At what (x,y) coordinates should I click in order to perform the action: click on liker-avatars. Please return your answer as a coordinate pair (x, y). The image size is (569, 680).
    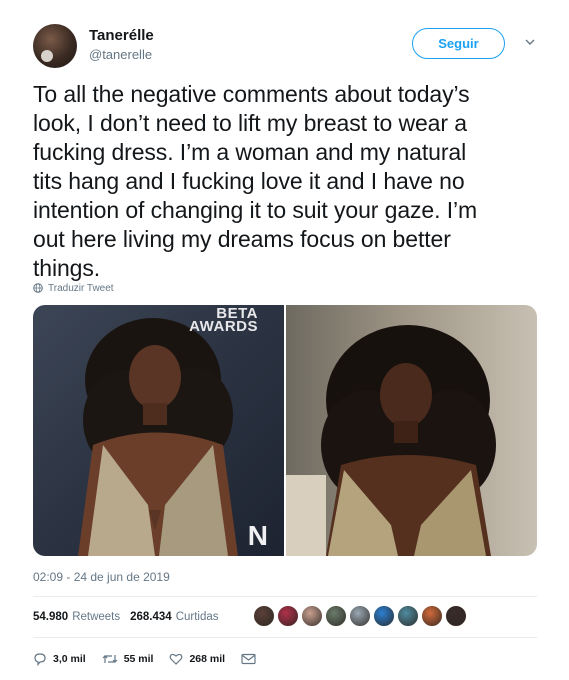
    Looking at the image, I should click on (361, 616).